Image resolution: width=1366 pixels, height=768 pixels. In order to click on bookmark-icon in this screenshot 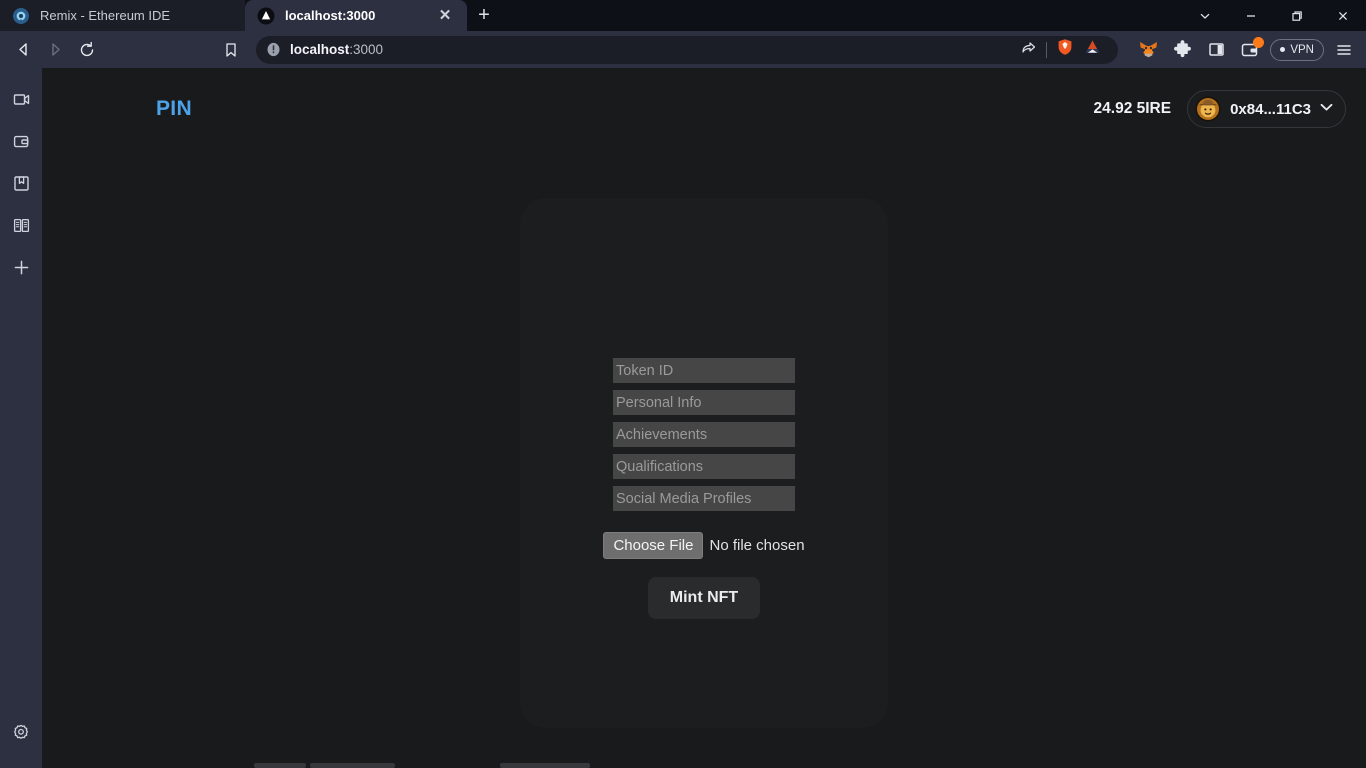, I will do `click(231, 50)`.